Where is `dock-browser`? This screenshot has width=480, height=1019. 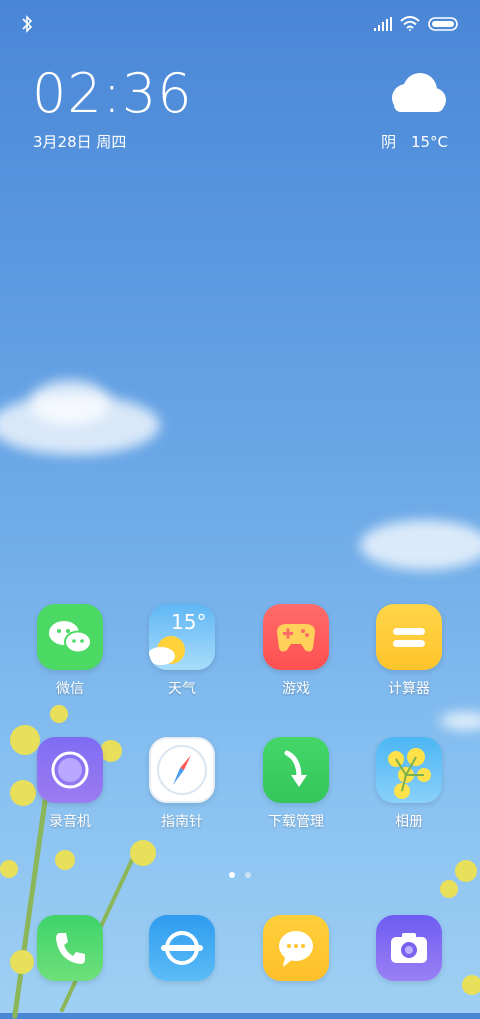
dock-browser is located at coordinates (182, 948).